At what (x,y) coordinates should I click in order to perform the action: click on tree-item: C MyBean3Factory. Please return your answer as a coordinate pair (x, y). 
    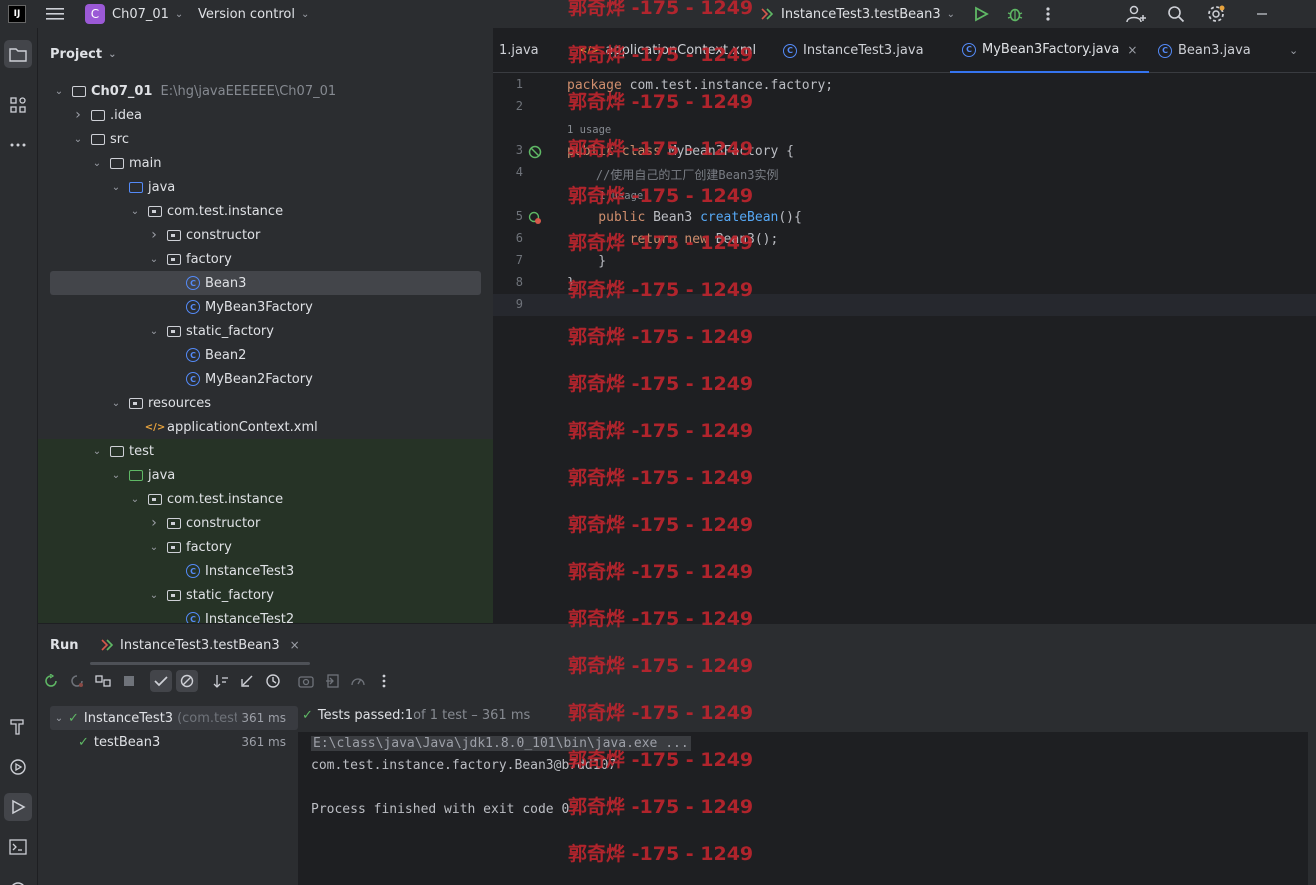
    Looking at the image, I should click on (265, 307).